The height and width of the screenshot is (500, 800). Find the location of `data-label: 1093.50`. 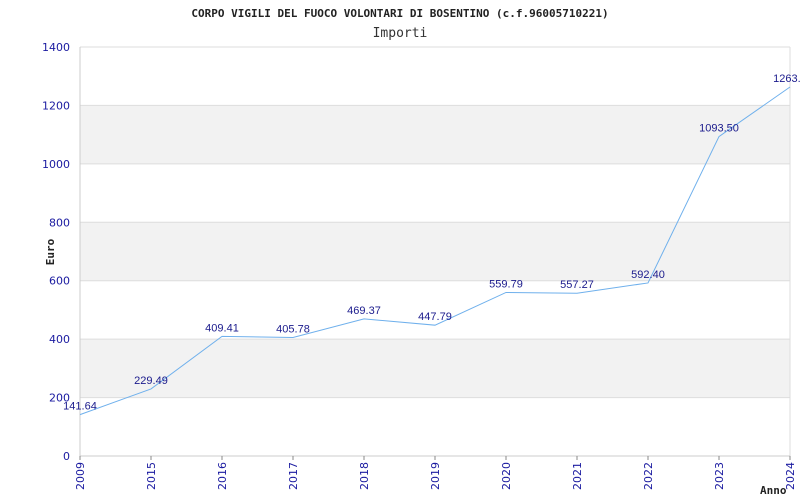

data-label: 1093.50 is located at coordinates (719, 129).